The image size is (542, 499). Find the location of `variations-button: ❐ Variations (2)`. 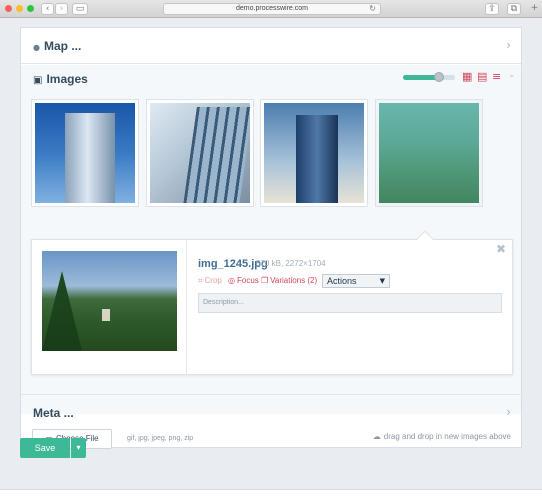

variations-button: ❐ Variations (2) is located at coordinates (289, 280).